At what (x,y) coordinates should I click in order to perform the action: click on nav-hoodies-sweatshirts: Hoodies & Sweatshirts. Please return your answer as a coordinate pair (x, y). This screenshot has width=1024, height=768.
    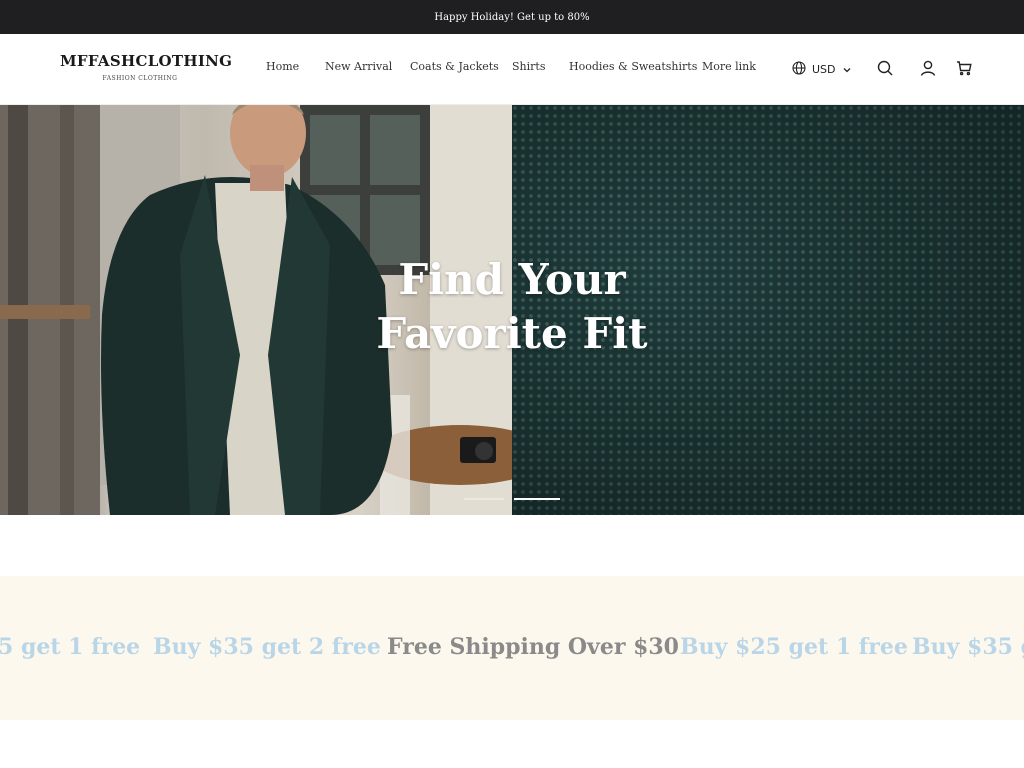
    Looking at the image, I should click on (633, 66).